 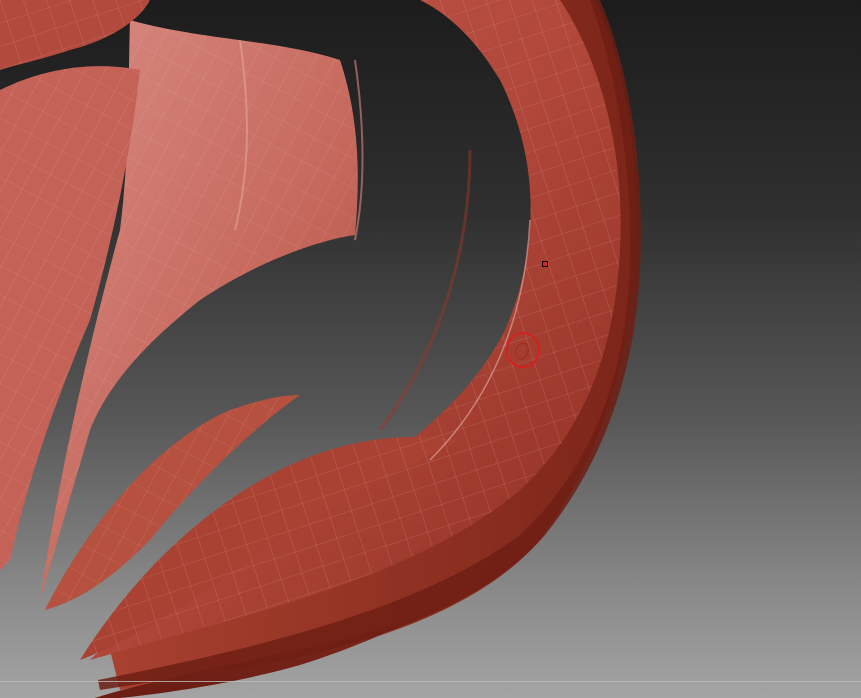 What do you see at coordinates (523, 350) in the screenshot?
I see `brush-ring-icon` at bounding box center [523, 350].